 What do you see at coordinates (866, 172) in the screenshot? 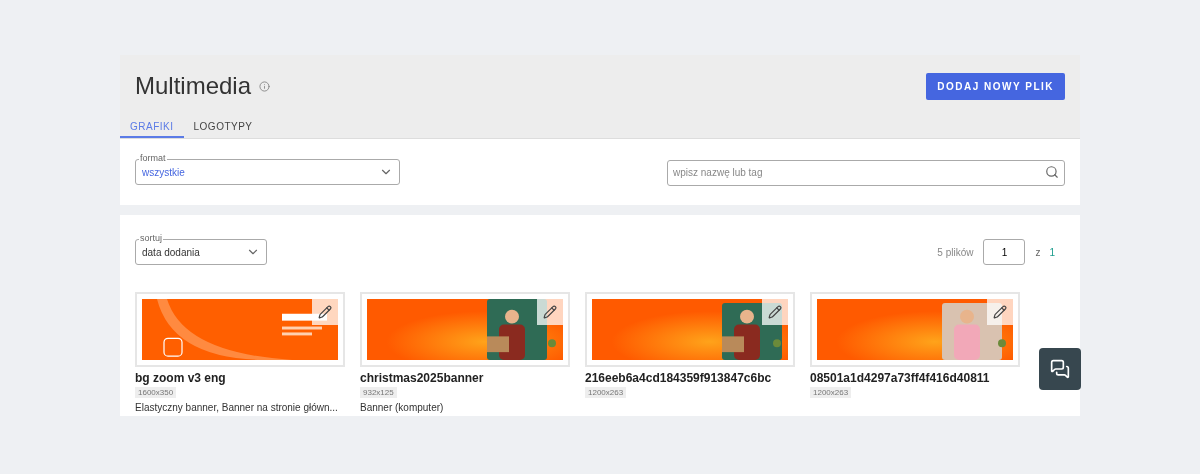
I see `search-field: wpisz nazwę lub tag` at bounding box center [866, 172].